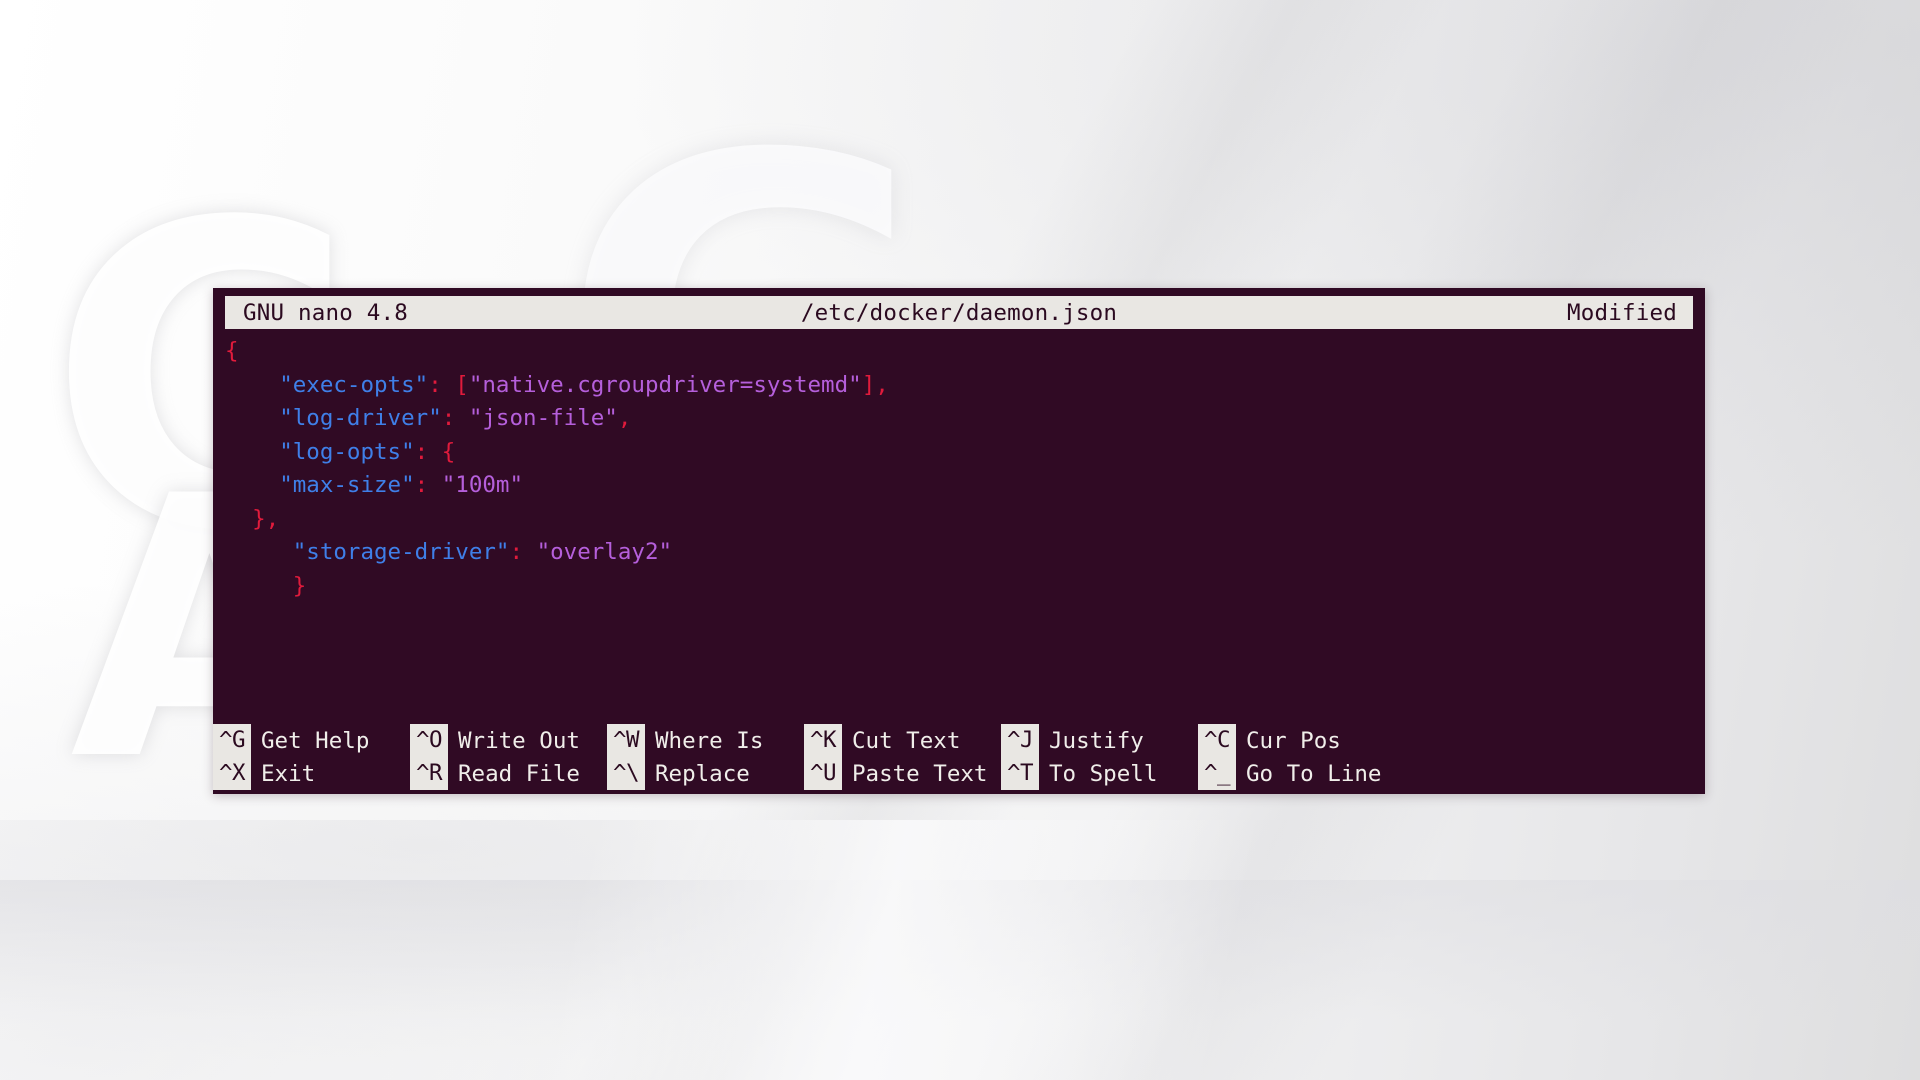 The image size is (1920, 1080). Describe the element at coordinates (626, 740) in the screenshot. I see `shortcut-key: ^W` at that location.